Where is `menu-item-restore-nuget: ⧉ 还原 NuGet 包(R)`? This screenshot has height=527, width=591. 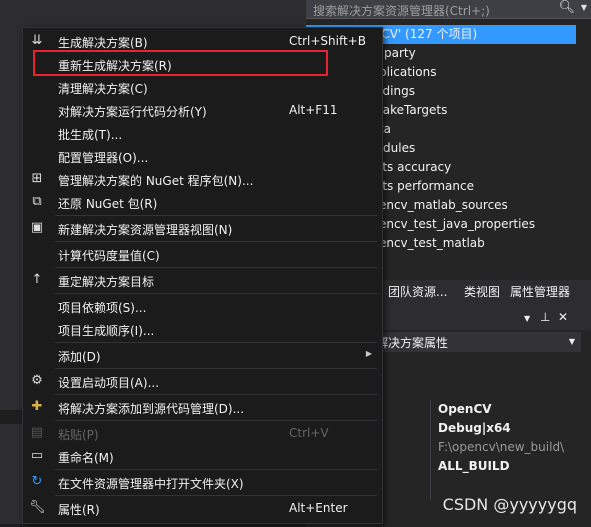 menu-item-restore-nuget: ⧉ 还原 NuGet 包(R) is located at coordinates (202, 202).